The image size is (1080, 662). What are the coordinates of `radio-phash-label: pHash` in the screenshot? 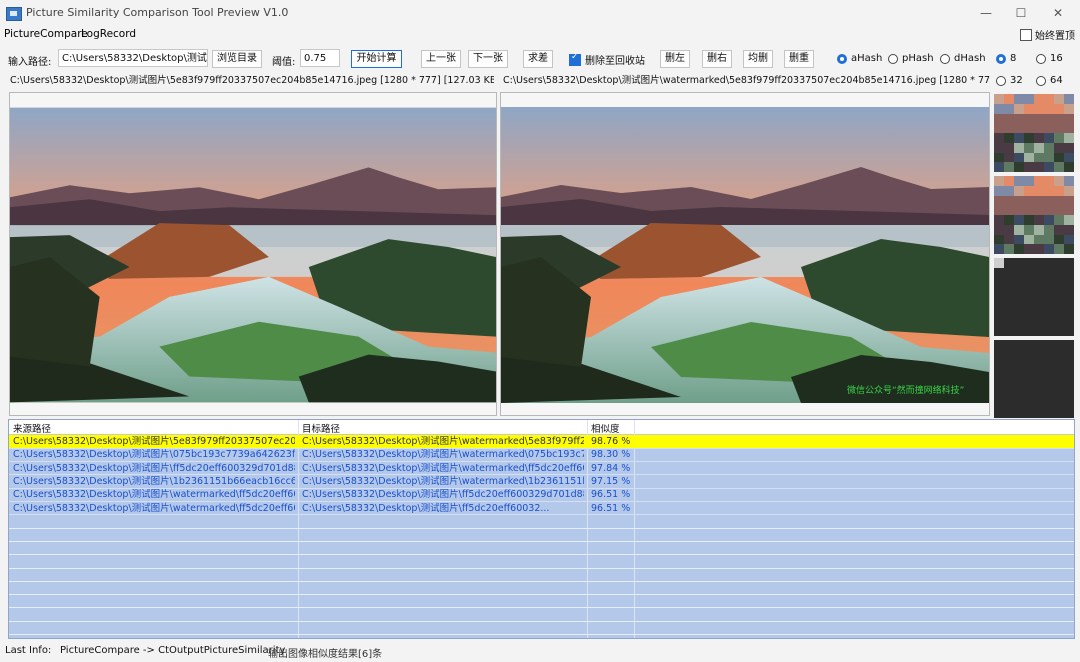 It's located at (918, 58).